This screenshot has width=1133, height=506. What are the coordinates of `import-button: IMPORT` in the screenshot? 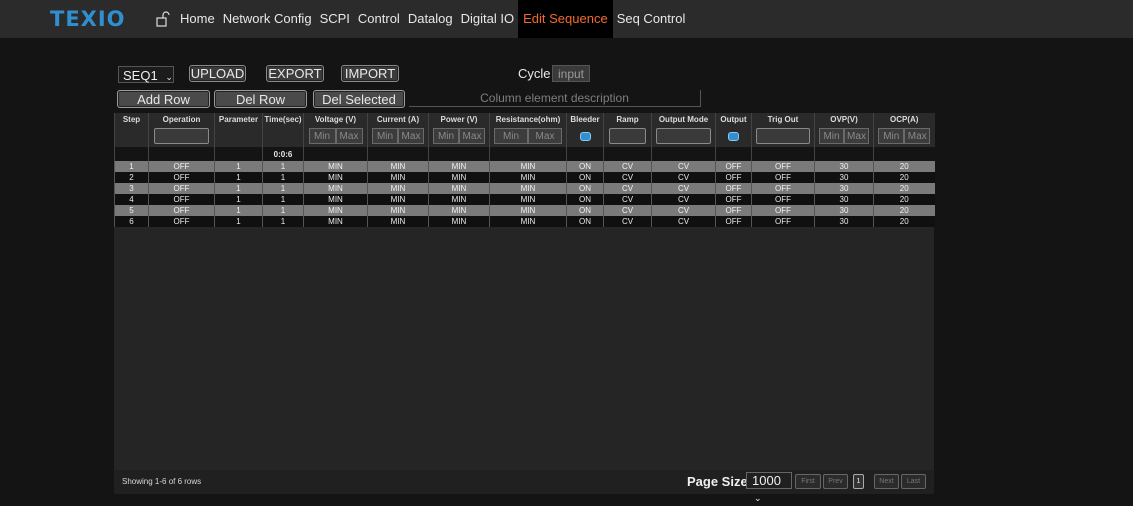 It's located at (370, 73).